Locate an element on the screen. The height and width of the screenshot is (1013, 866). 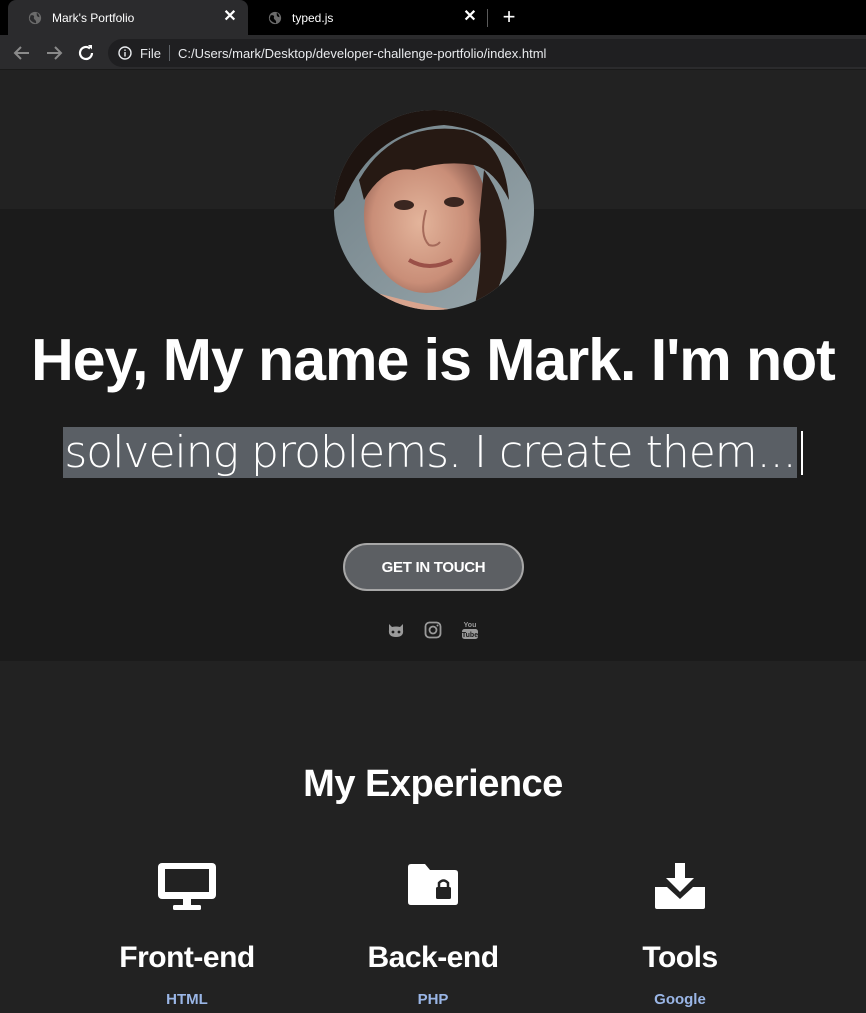
experience-heading: Tools is located at coordinates (680, 957).